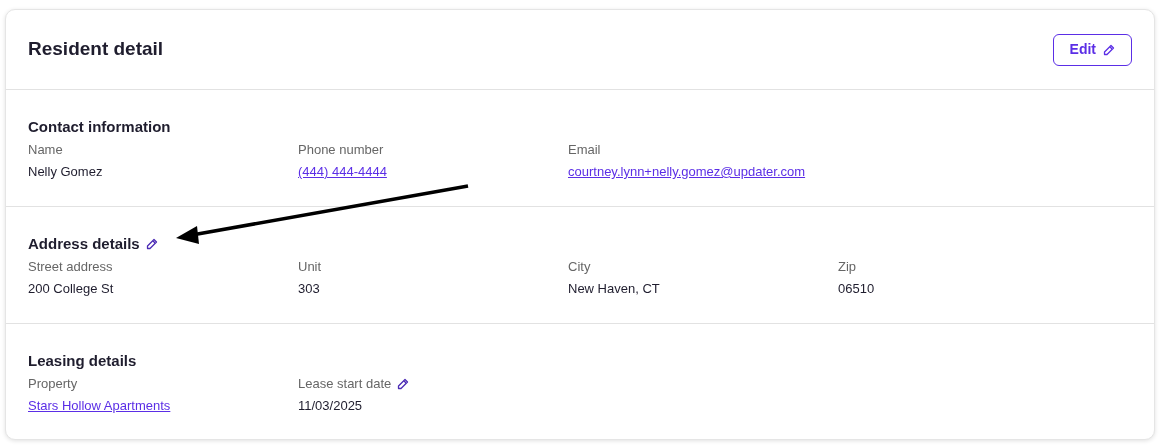  I want to click on field-label: Lease start date, so click(345, 384).